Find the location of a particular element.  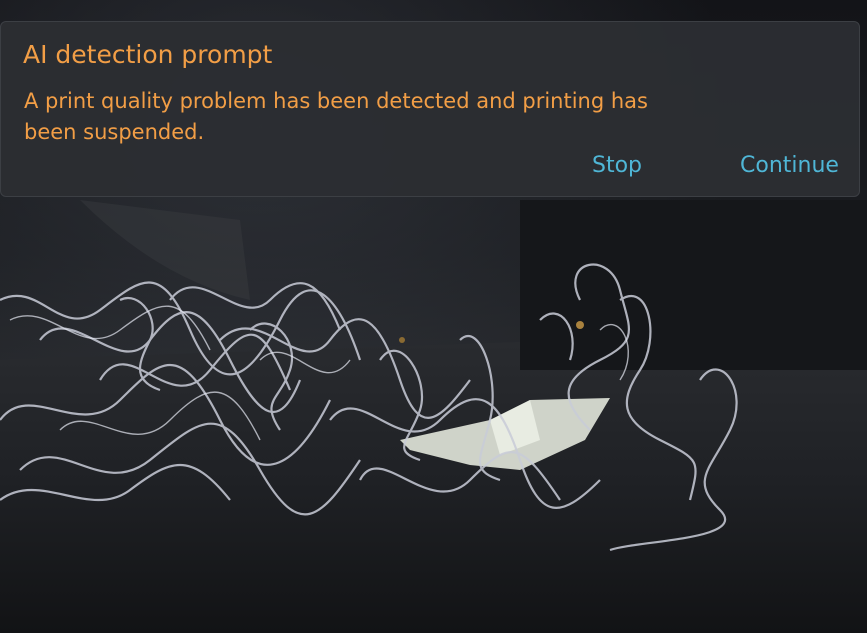

dialog-title: AI detection prompt is located at coordinates (148, 54).